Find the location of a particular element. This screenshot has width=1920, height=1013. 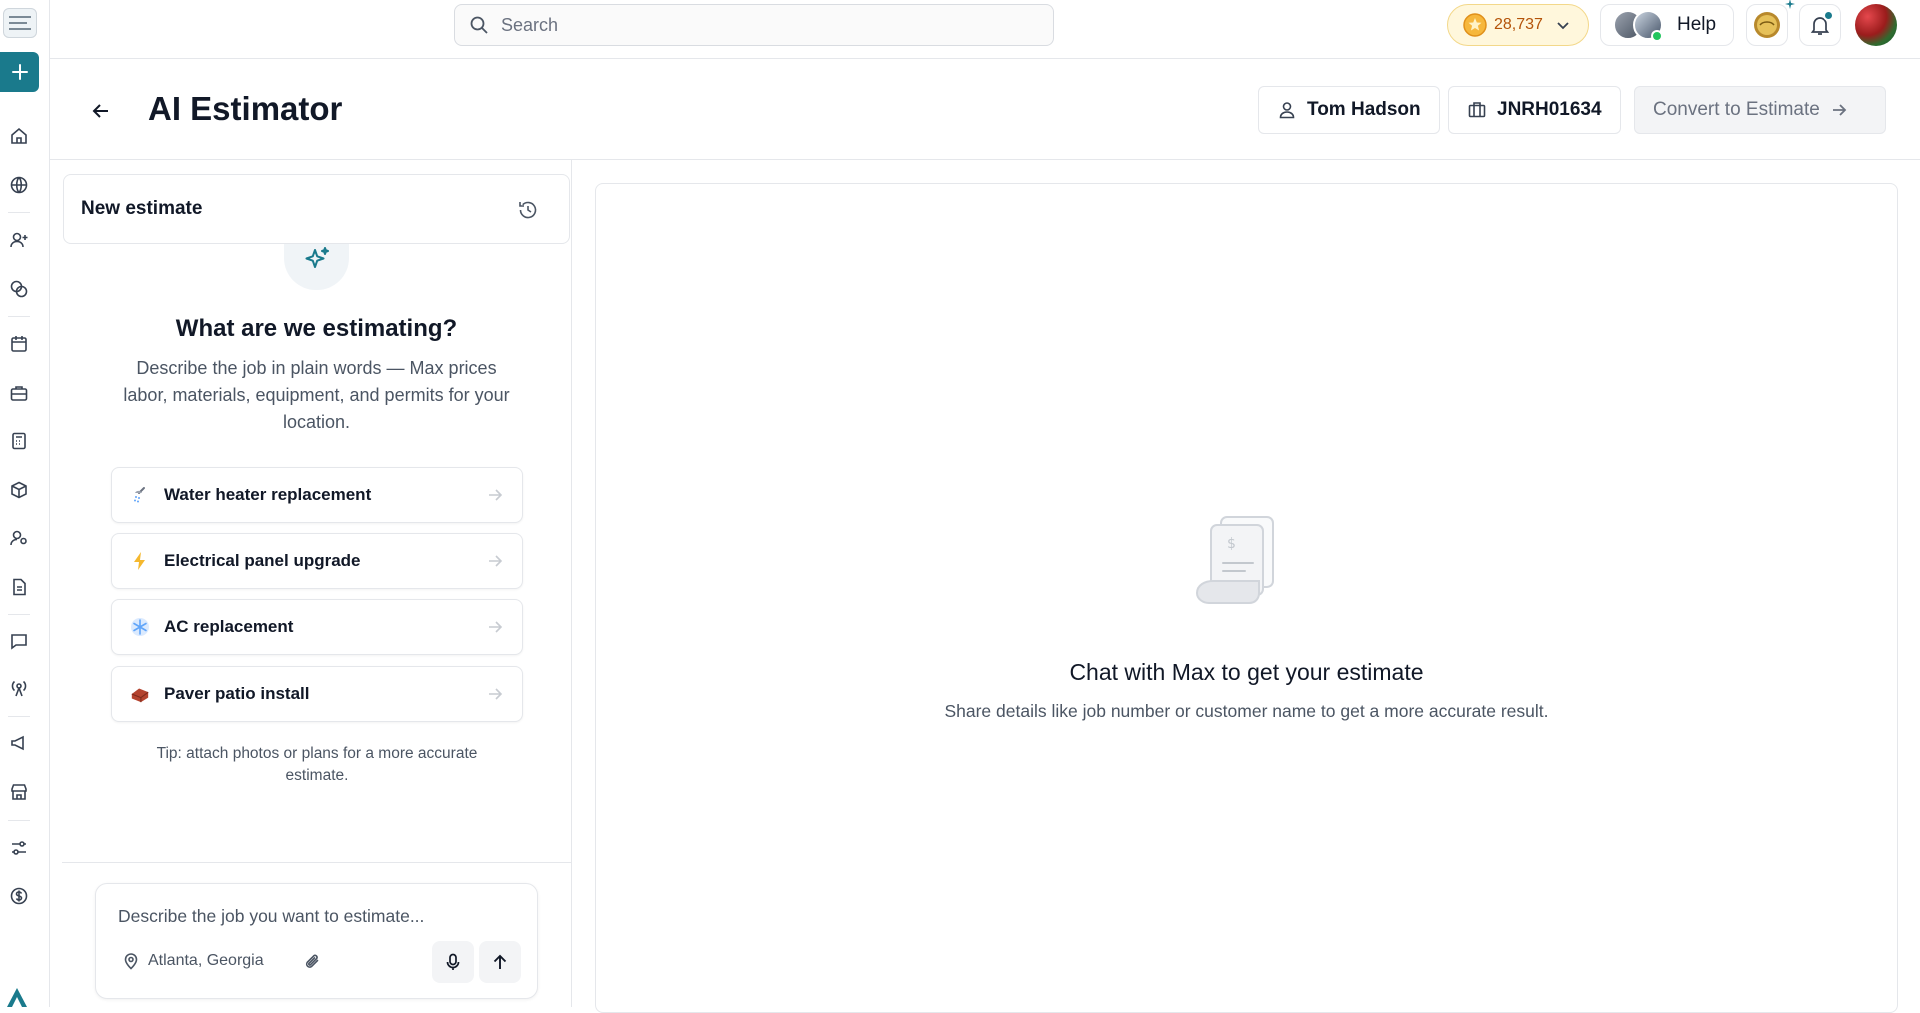

job-button: JNRH01634 is located at coordinates (1534, 110).